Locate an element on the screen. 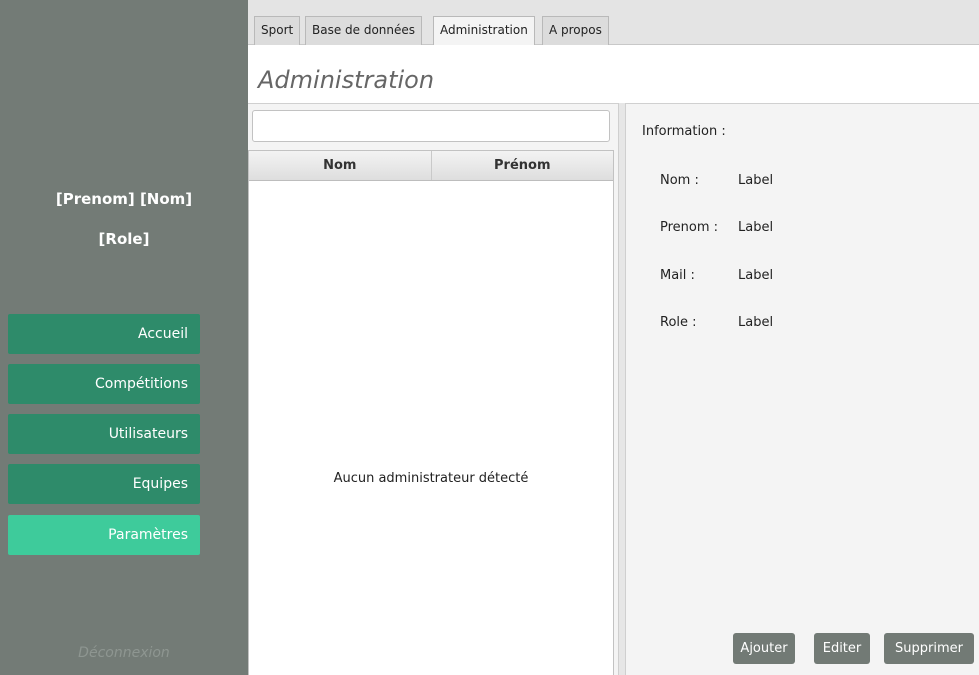 This screenshot has height=675, width=979. logout-link: Déconnexion is located at coordinates (124, 653).